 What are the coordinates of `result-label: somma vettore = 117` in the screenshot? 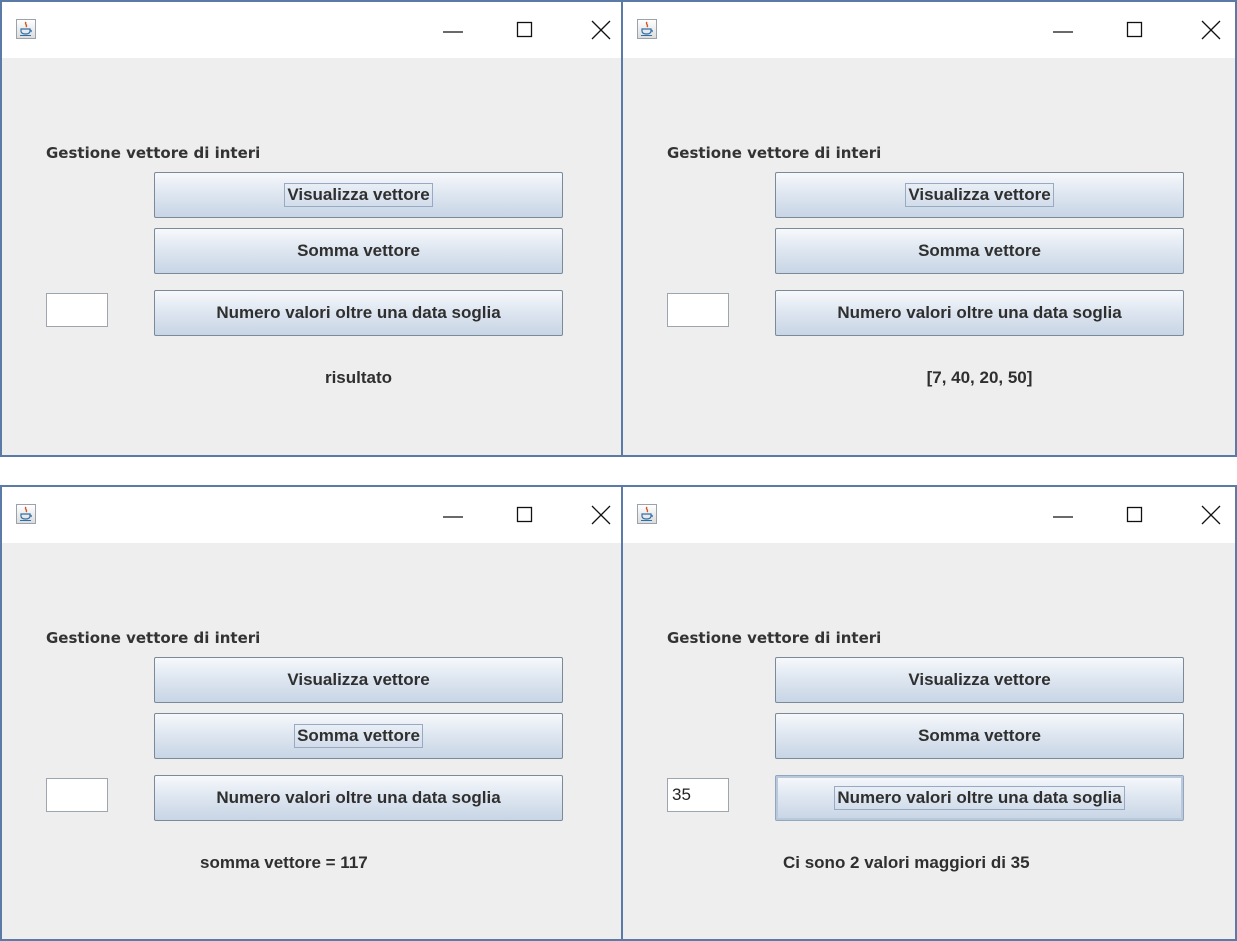 It's located at (284, 862).